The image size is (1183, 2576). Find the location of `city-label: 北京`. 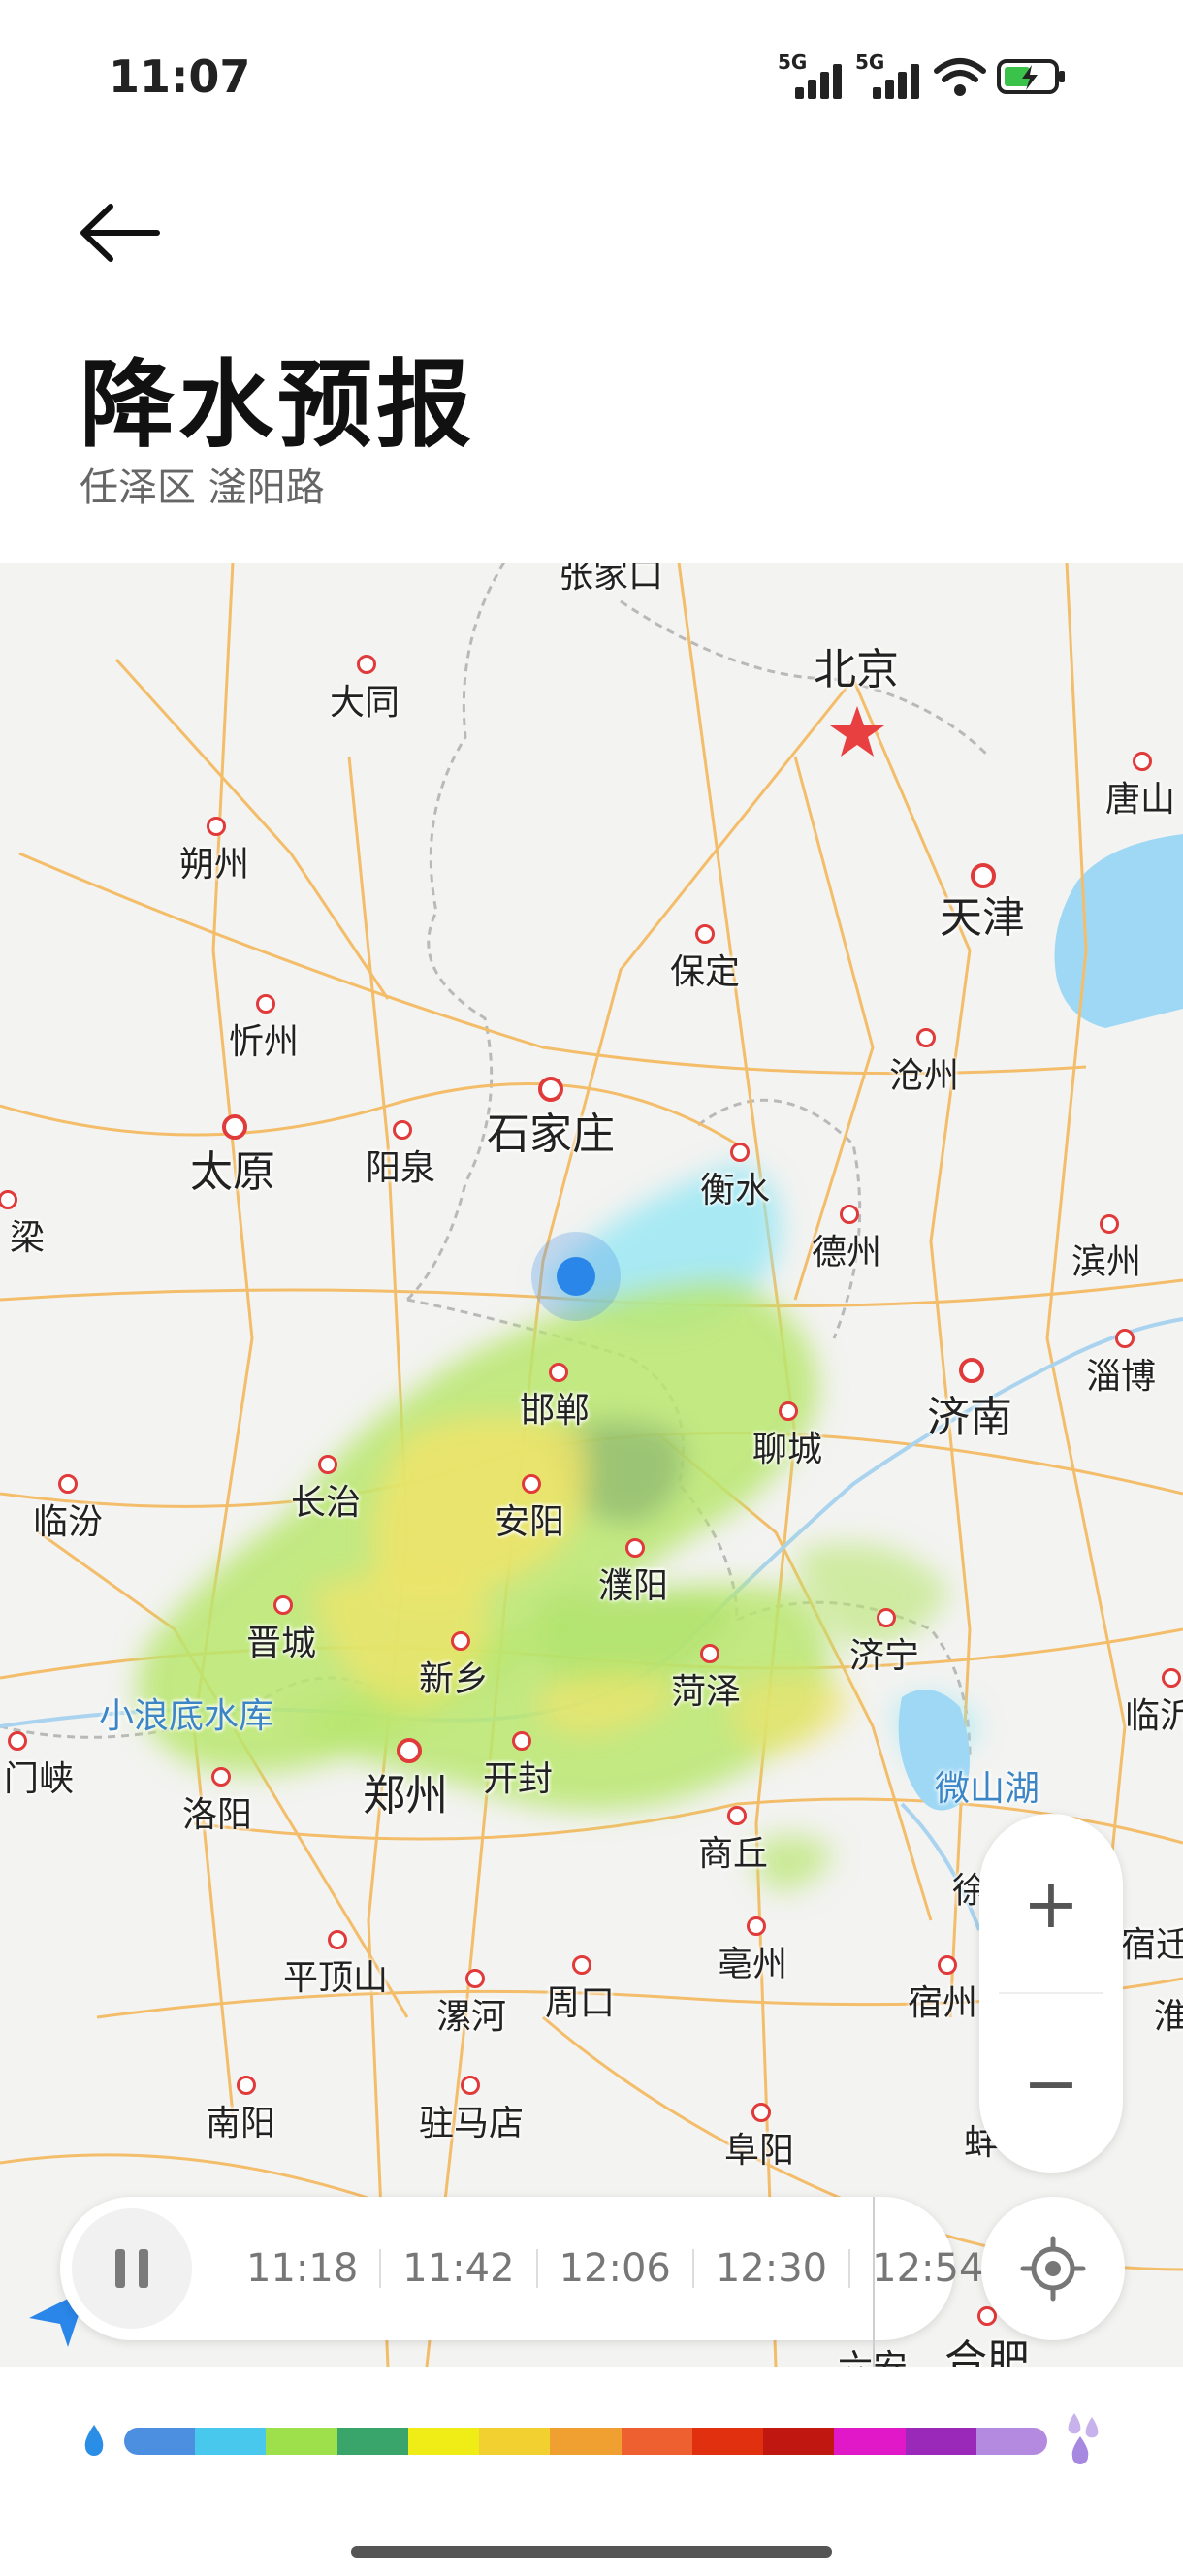

city-label: 北京 is located at coordinates (856, 669).